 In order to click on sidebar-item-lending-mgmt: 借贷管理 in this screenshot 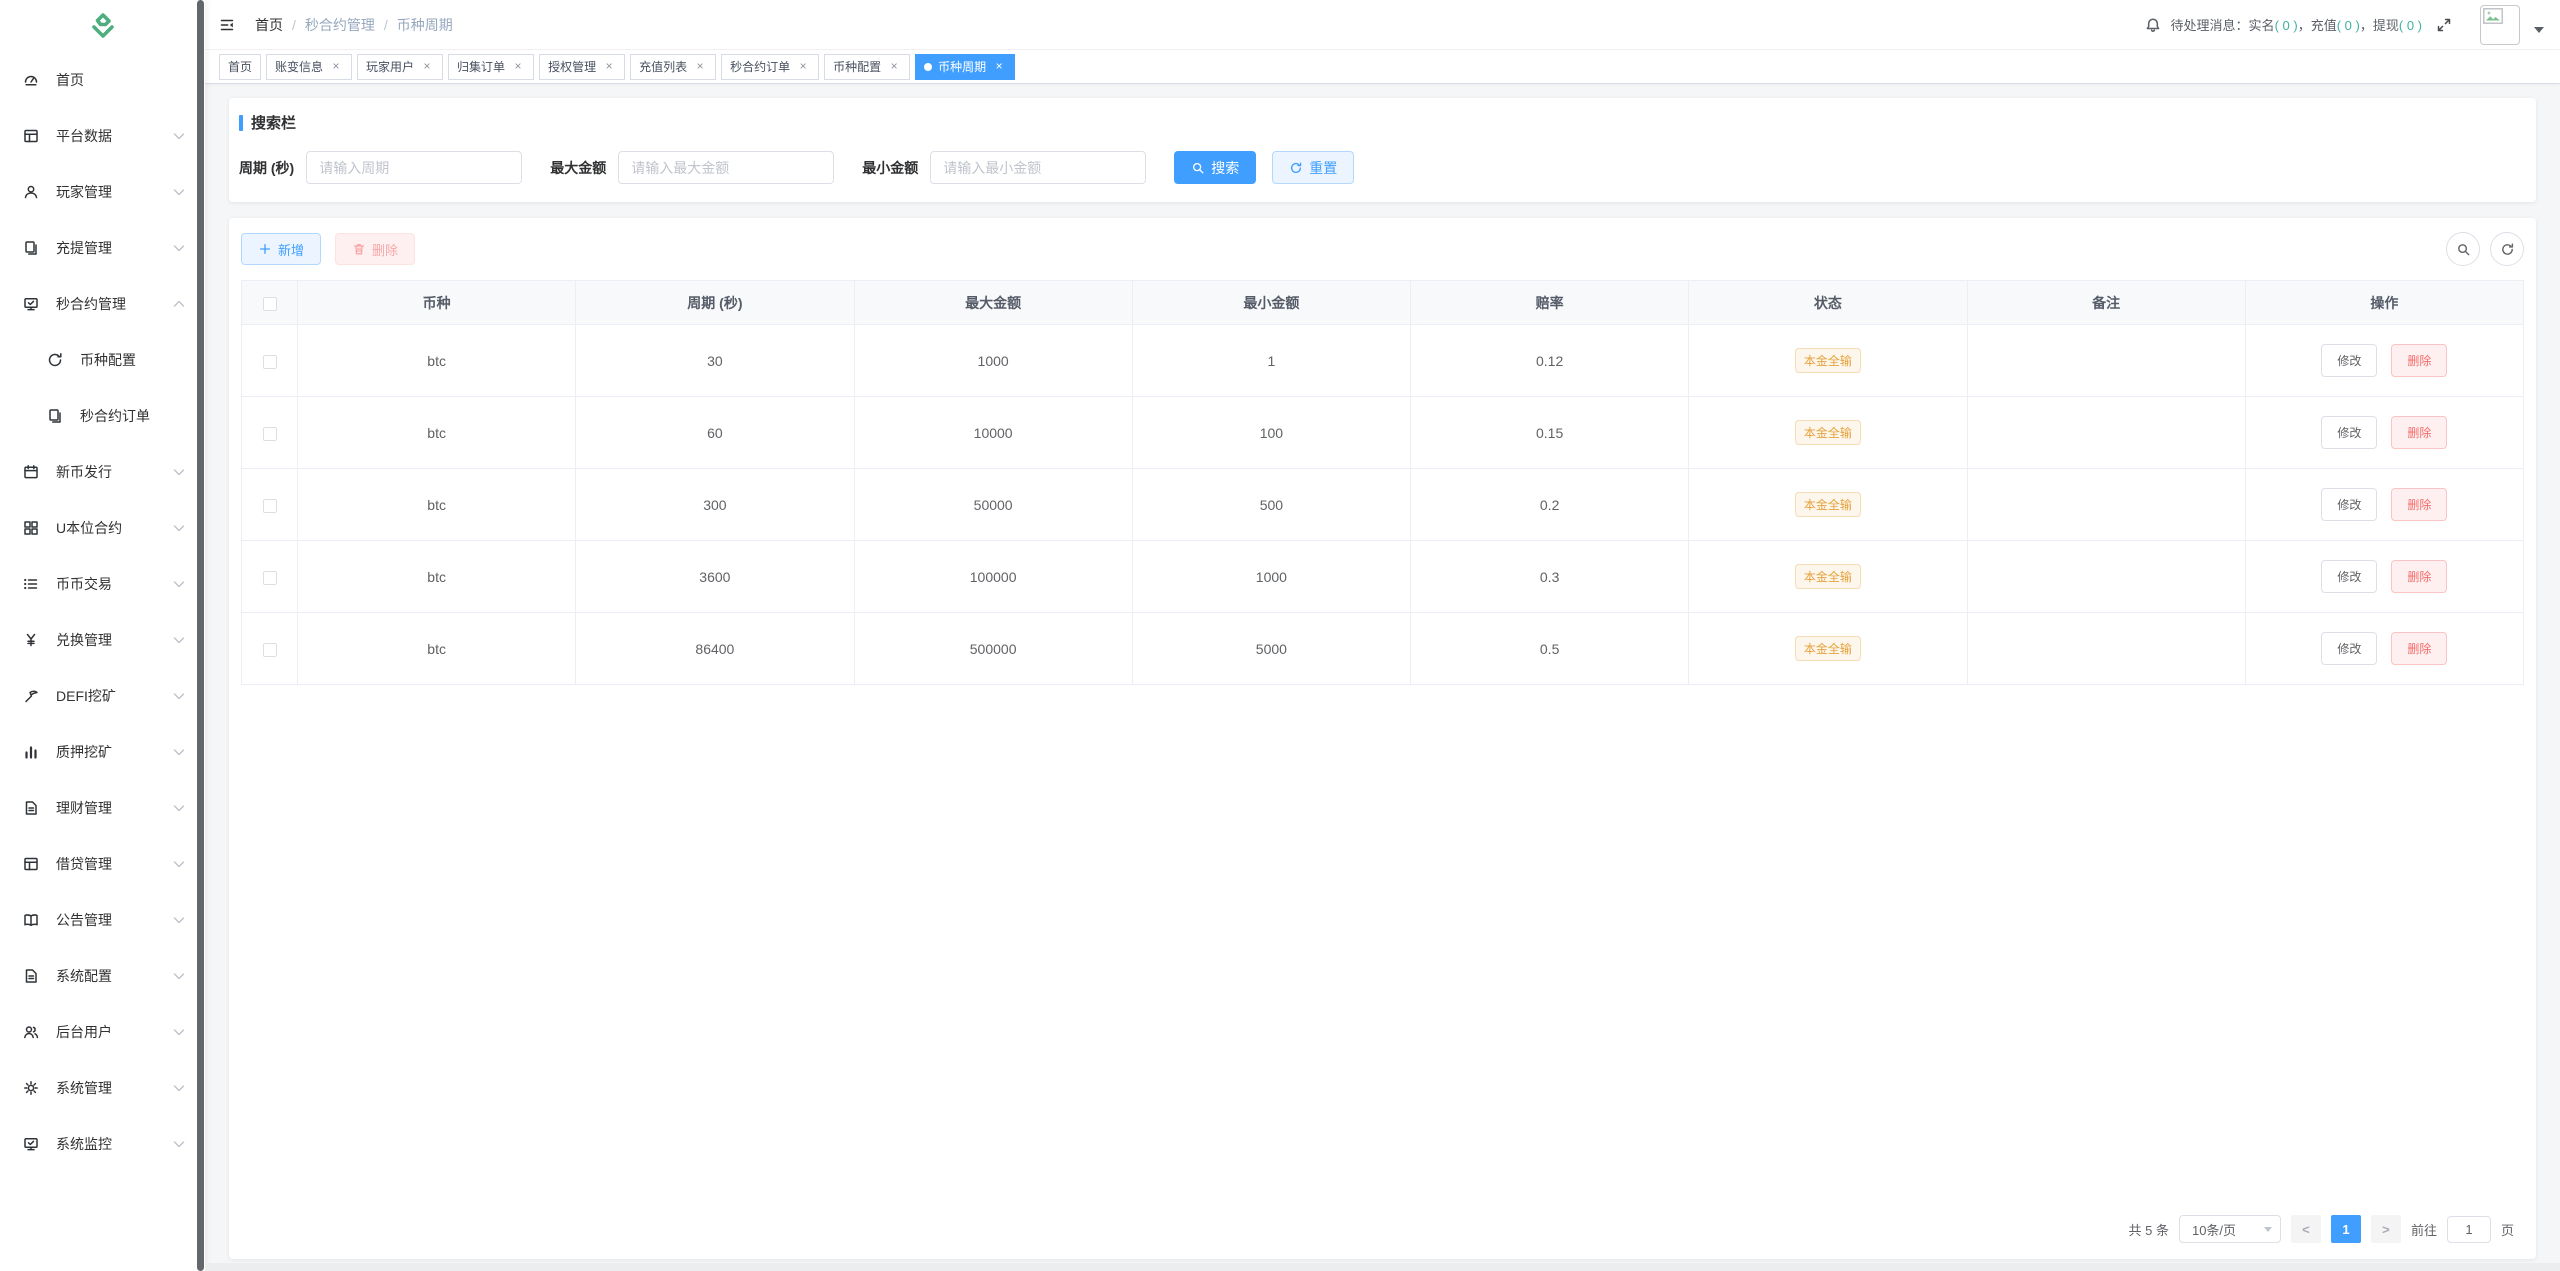, I will do `click(102, 864)`.